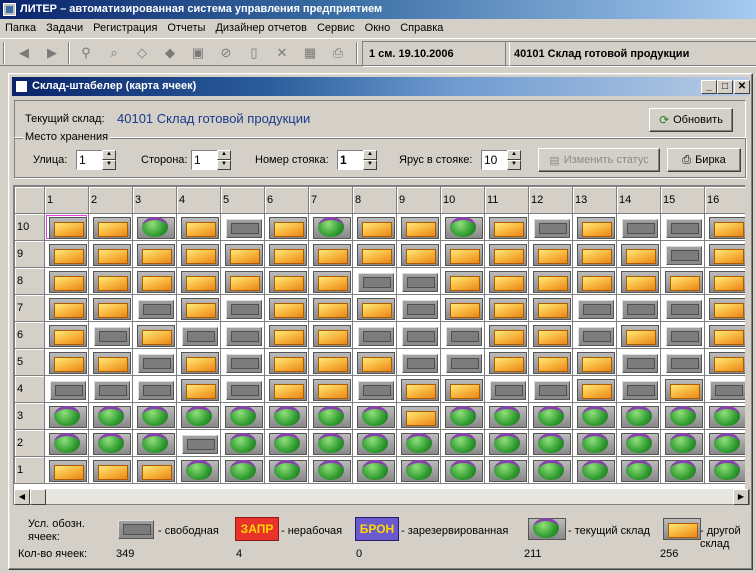 The height and width of the screenshot is (573, 756). I want to click on binoculars-icon: ⌕, so click(114, 53).